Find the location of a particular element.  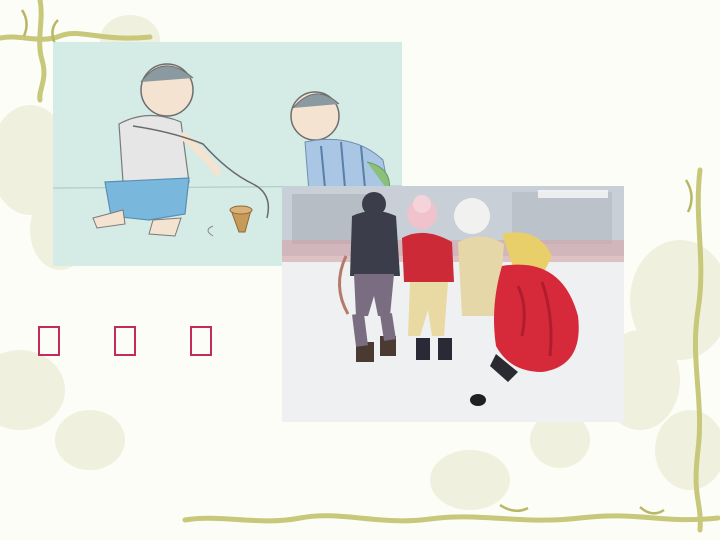

caption-glyph-row is located at coordinates (125, 341).